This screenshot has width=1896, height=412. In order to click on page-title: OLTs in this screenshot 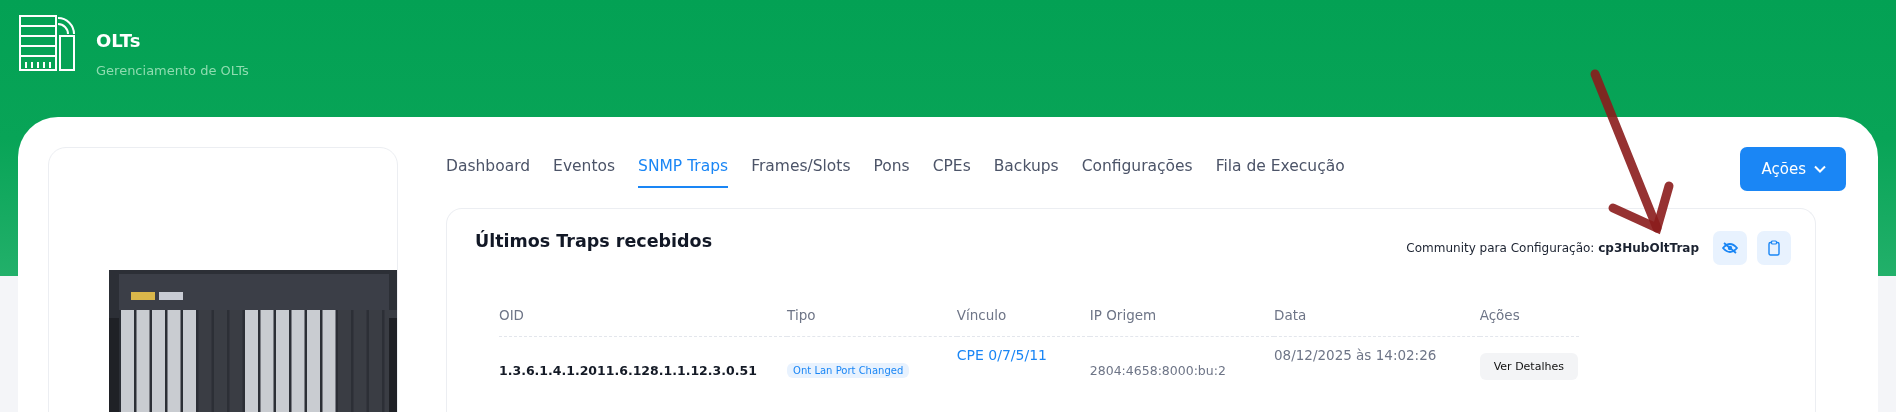, I will do `click(118, 40)`.